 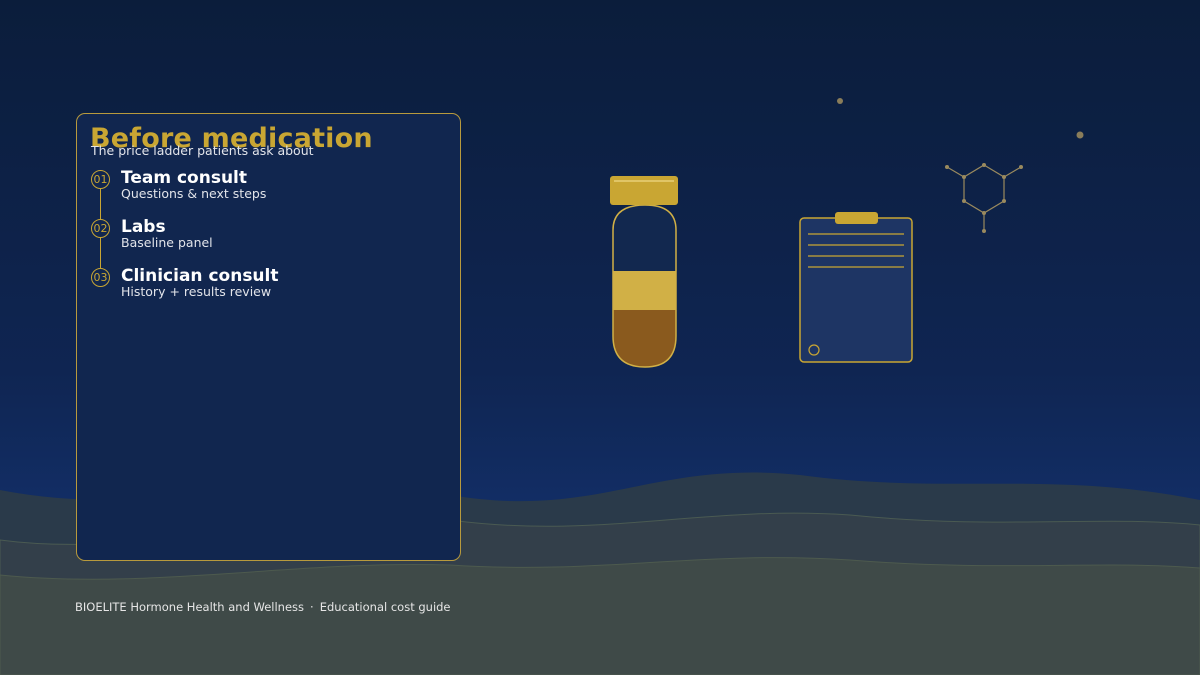 What do you see at coordinates (196, 291) in the screenshot?
I see `step-description: History + results review` at bounding box center [196, 291].